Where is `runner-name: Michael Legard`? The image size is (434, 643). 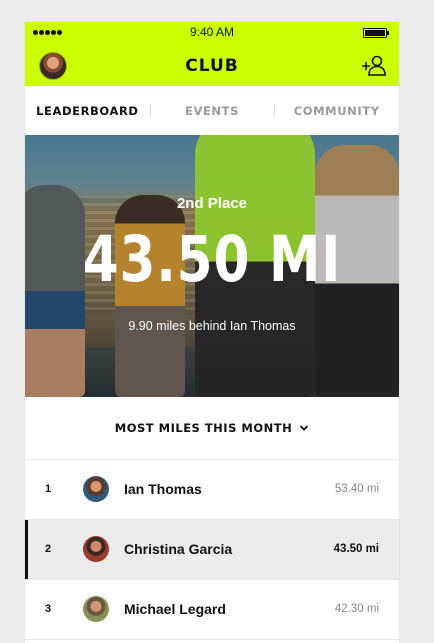 runner-name: Michael Legard is located at coordinates (175, 609).